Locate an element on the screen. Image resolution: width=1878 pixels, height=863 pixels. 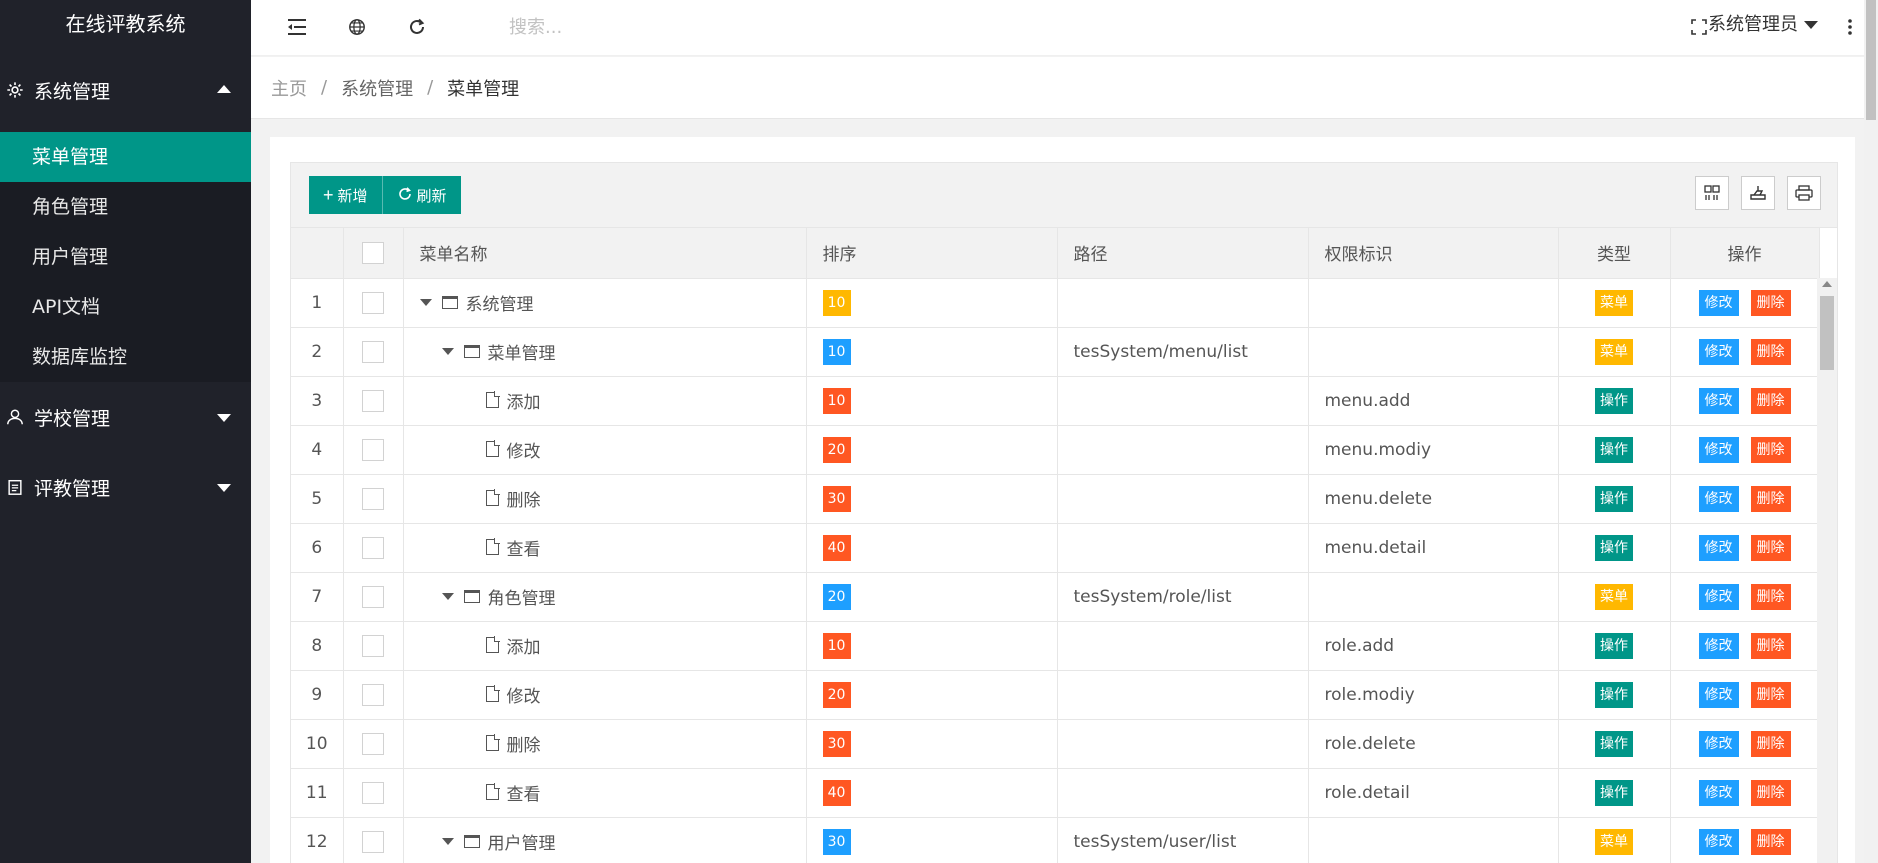
file-icon is located at coordinates (492, 792).